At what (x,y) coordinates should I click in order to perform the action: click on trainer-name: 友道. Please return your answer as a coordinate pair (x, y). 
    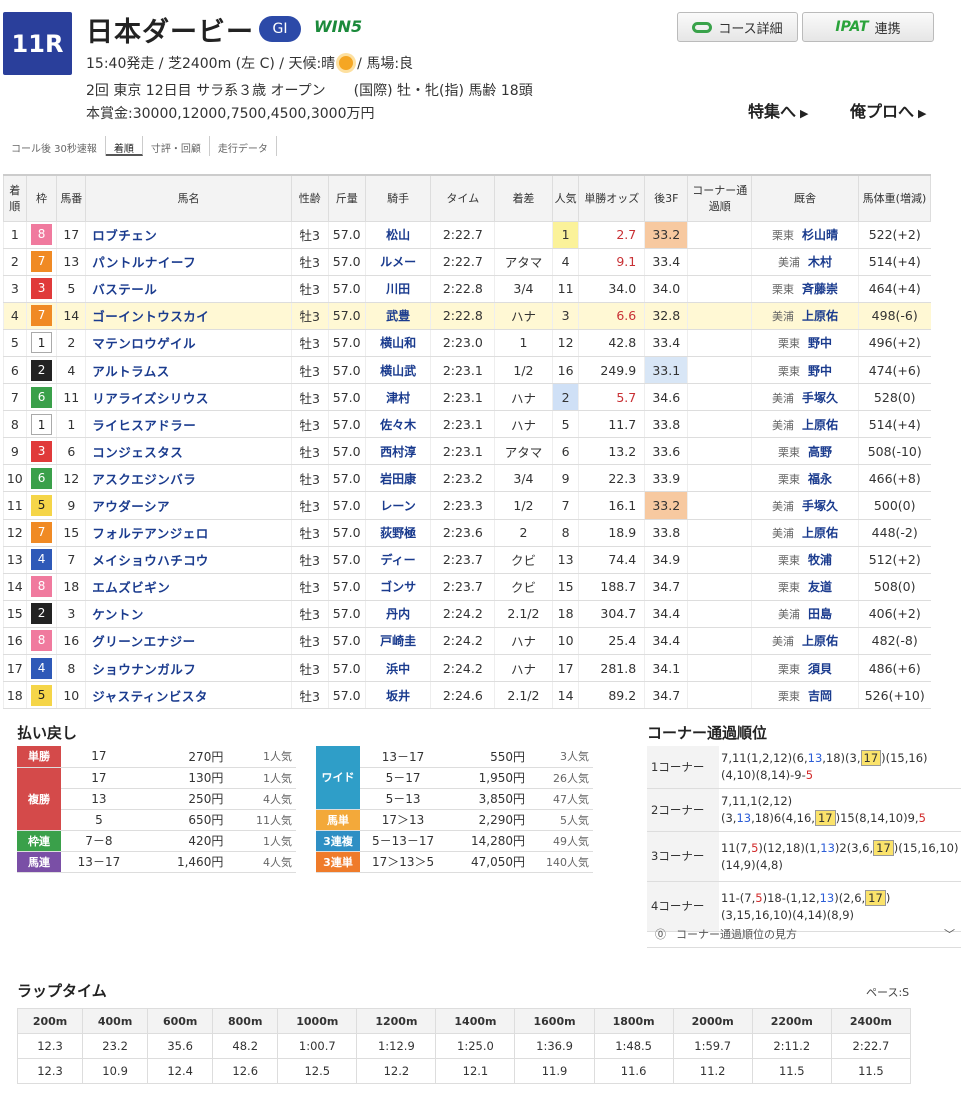
    Looking at the image, I should click on (820, 587).